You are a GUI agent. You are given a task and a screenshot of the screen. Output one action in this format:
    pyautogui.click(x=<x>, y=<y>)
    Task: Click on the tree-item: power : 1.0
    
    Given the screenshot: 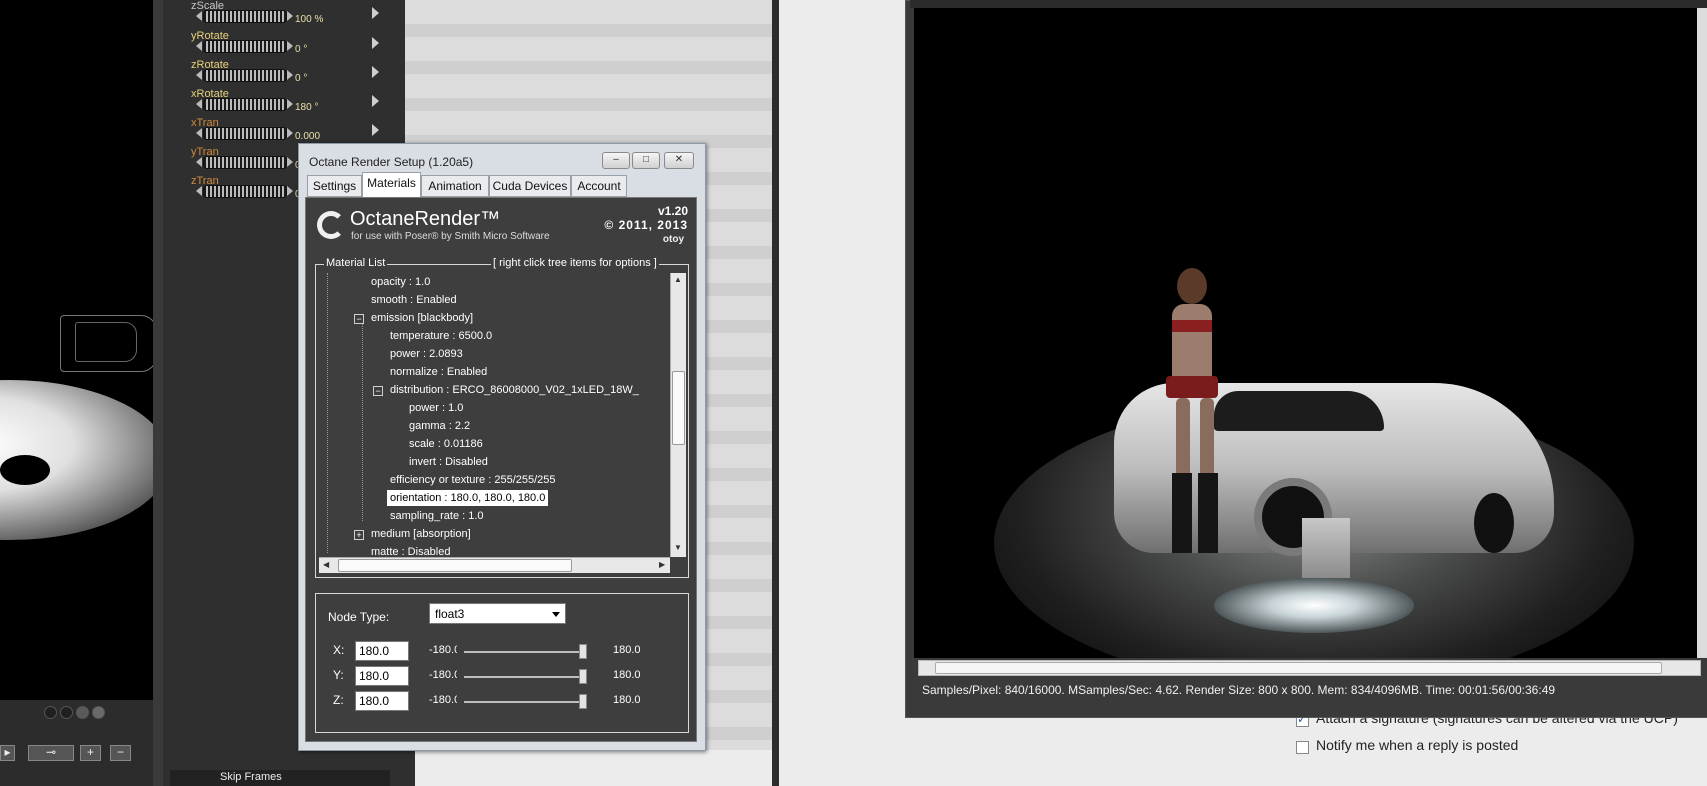 What is the action you would take?
    pyautogui.click(x=436, y=408)
    